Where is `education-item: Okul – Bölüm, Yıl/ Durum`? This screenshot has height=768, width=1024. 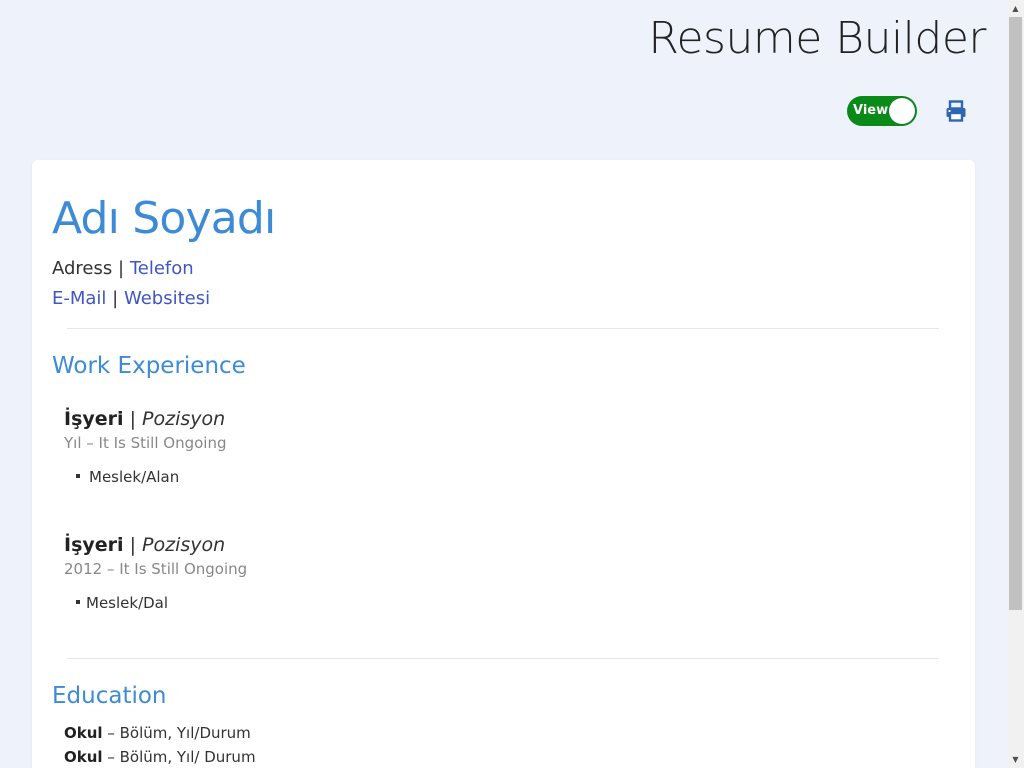 education-item: Okul – Bölüm, Yıl/ Durum is located at coordinates (160, 757).